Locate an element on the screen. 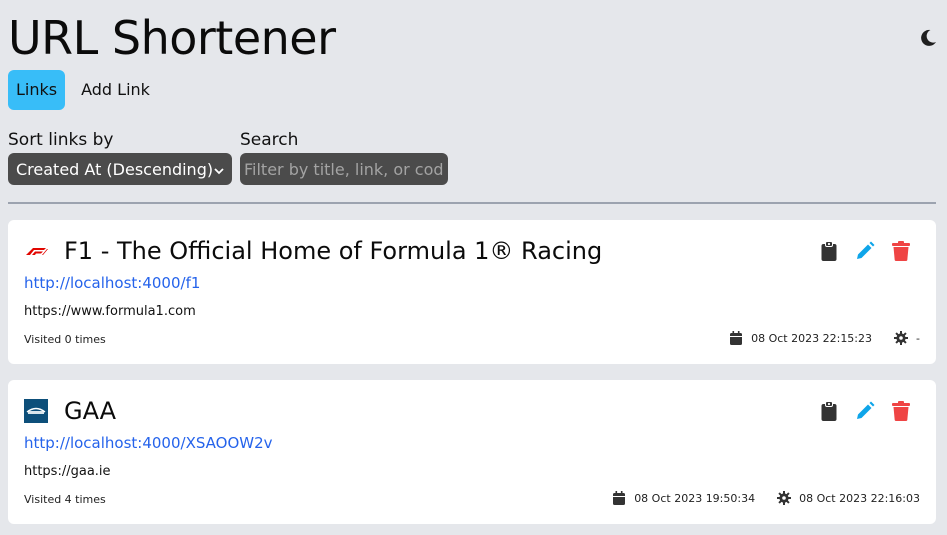 The width and height of the screenshot is (947, 535). f1-logo-icon is located at coordinates (36, 251).